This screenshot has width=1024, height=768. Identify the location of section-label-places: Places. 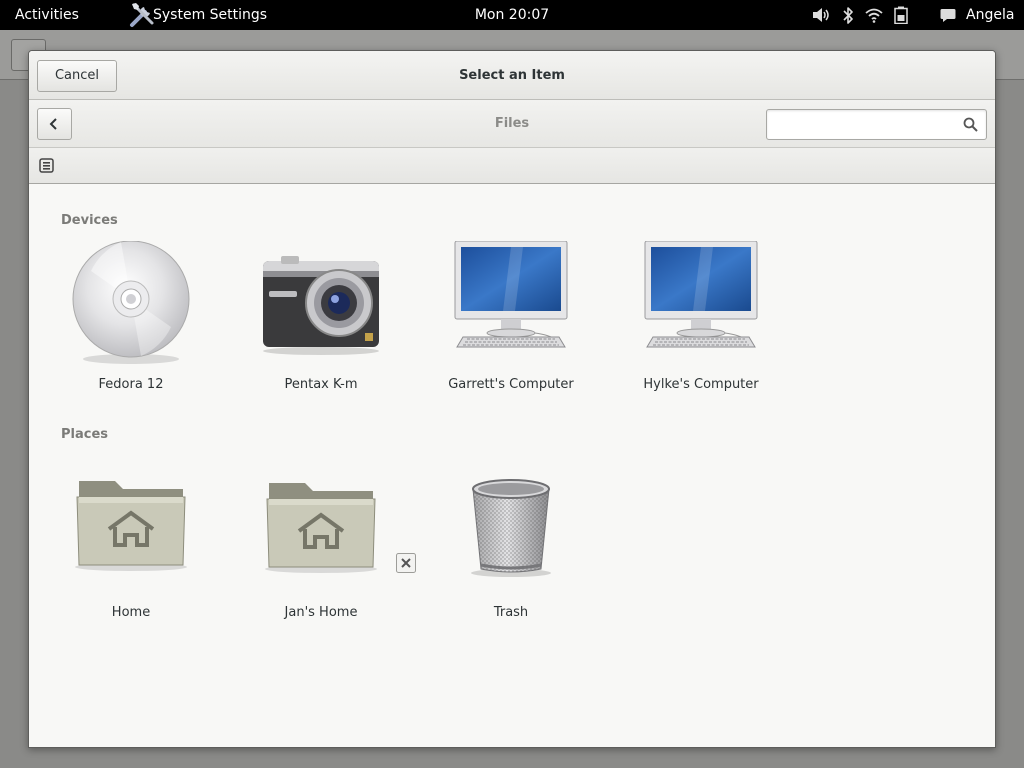
(85, 434).